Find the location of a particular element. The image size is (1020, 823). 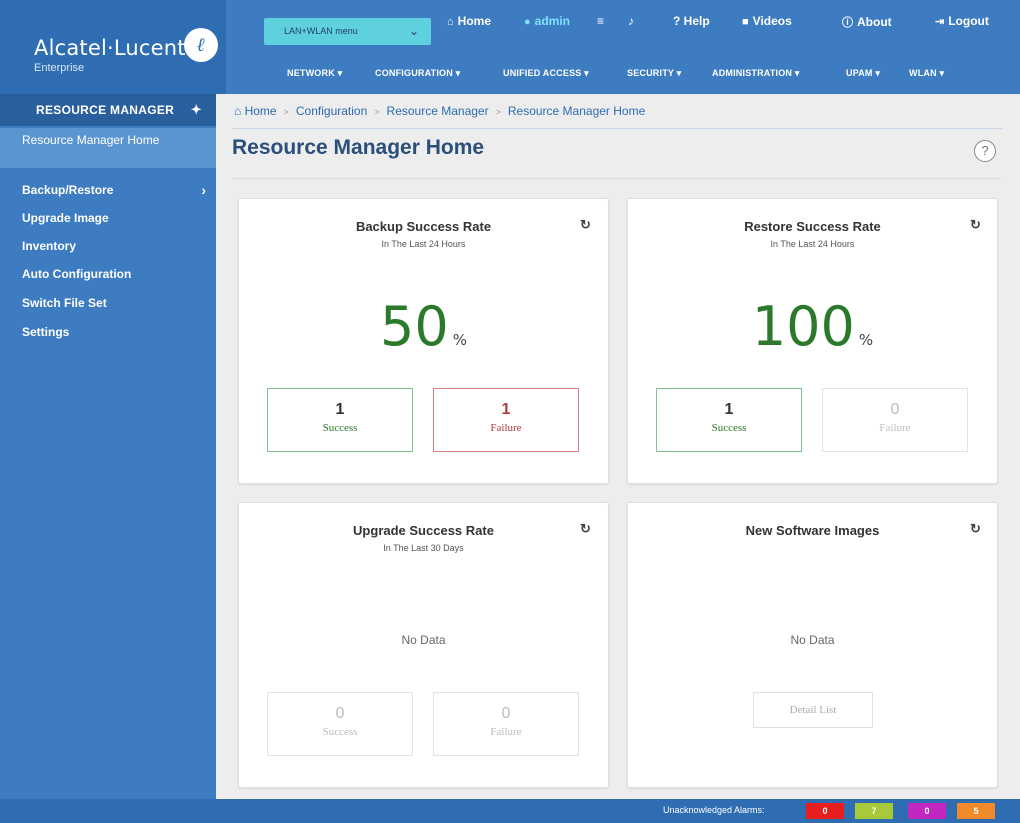

menu-administration: ADMINISTRATION ▾ is located at coordinates (756, 73).